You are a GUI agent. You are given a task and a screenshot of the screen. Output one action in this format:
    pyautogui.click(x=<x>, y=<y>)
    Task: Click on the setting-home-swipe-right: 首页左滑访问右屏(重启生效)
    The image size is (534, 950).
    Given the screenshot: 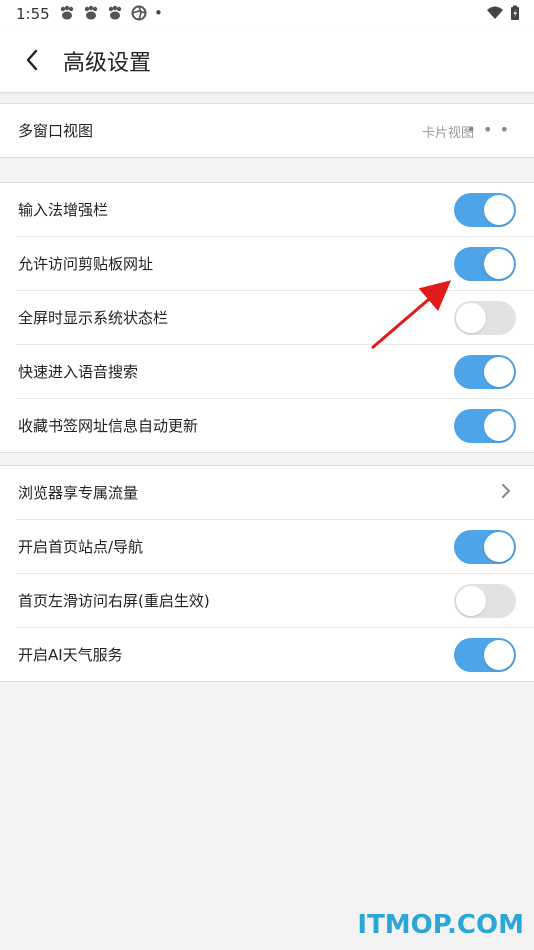 What is the action you would take?
    pyautogui.click(x=275, y=601)
    